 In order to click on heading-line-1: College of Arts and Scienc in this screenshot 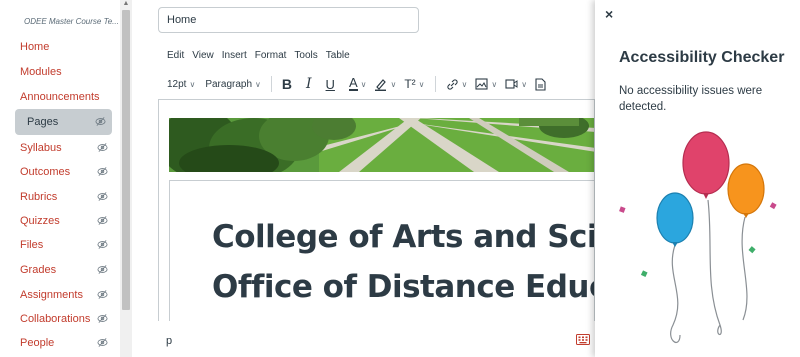, I will do `click(403, 237)`.